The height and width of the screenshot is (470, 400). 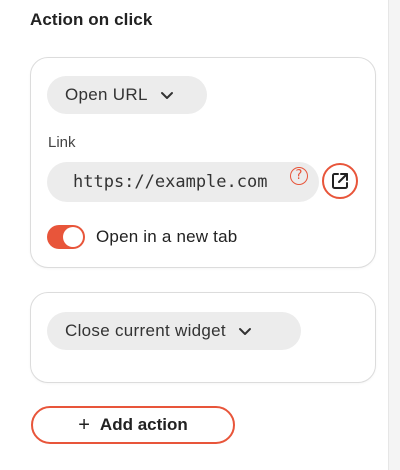 What do you see at coordinates (170, 182) in the screenshot?
I see `link-url-value: https://example.com` at bounding box center [170, 182].